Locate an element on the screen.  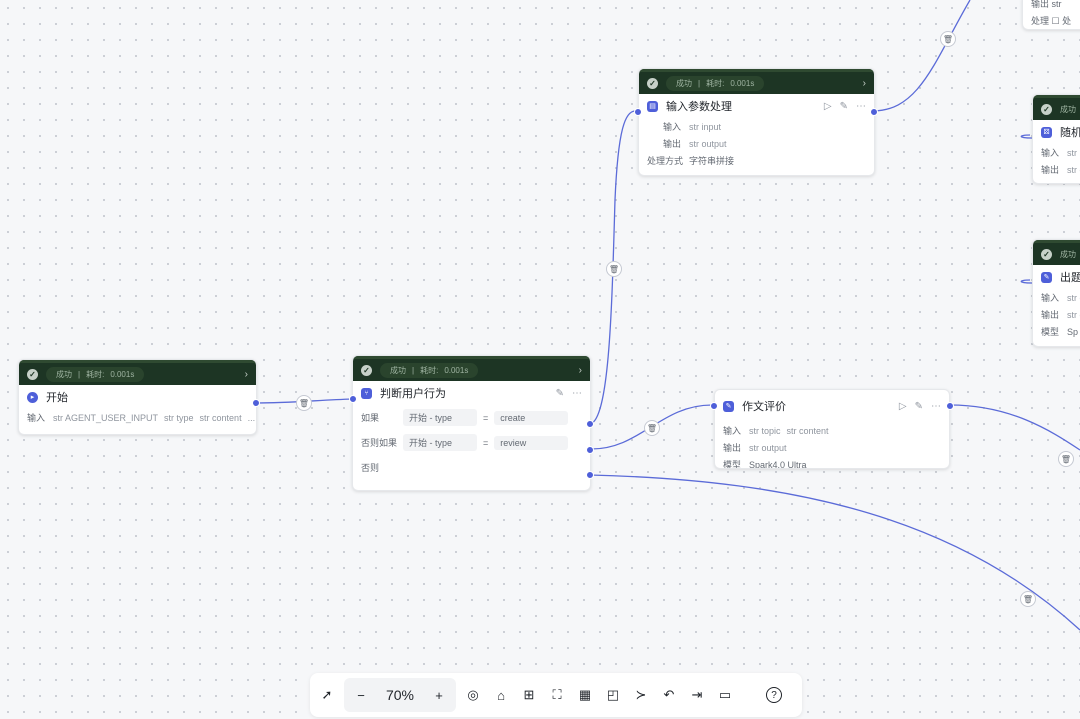
node-title: 随机 is located at coordinates (1070, 133).